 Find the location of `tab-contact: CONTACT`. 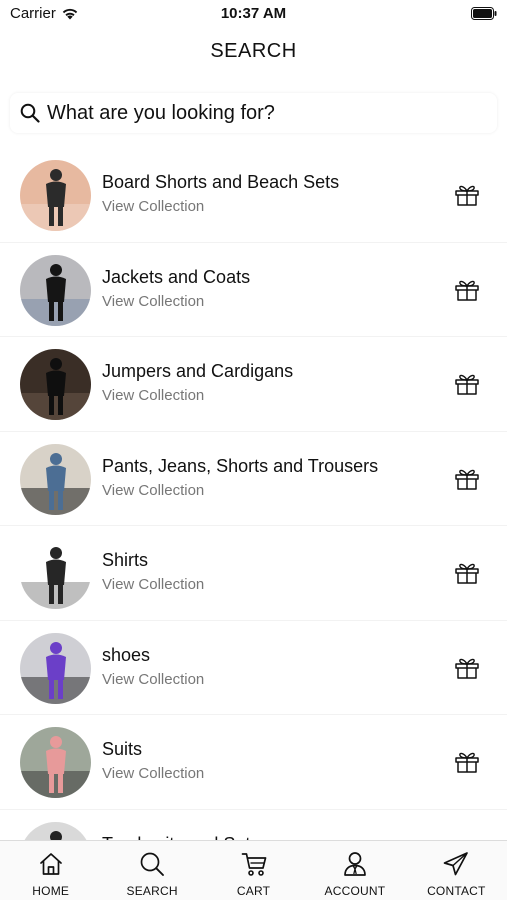

tab-contact: CONTACT is located at coordinates (456, 870).